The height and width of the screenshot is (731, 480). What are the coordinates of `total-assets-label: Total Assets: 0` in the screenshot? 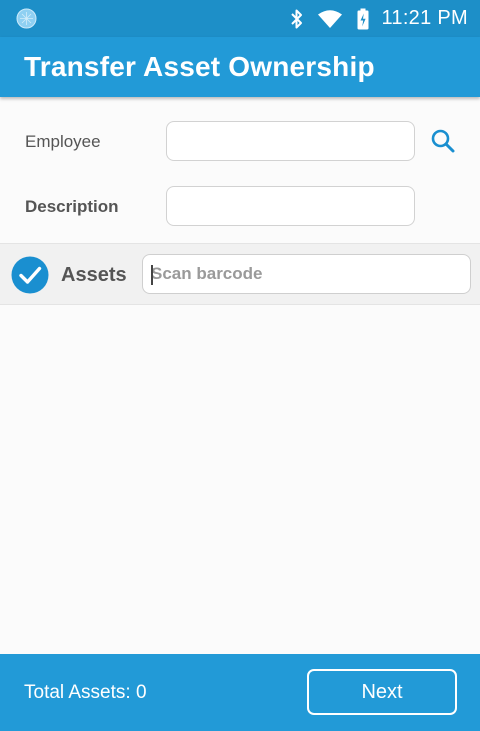 It's located at (85, 692).